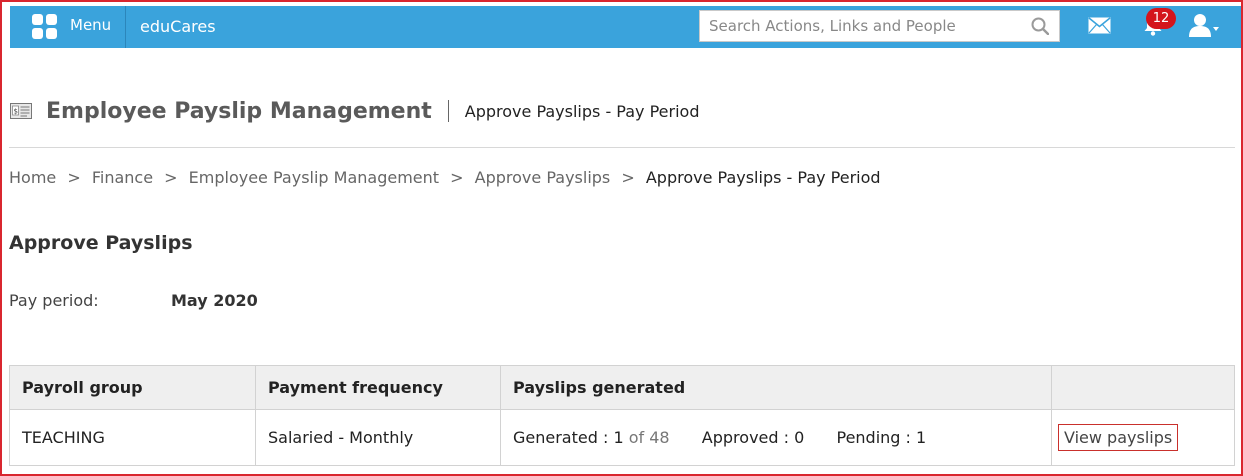  I want to click on breadcrumb-approve-payslips: Approve Payslips, so click(543, 177).